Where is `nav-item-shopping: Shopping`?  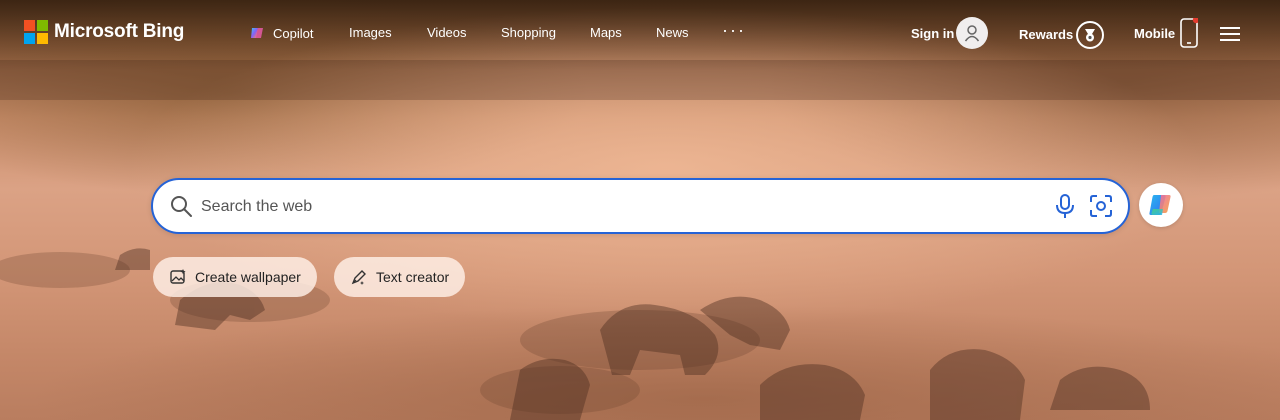 nav-item-shopping: Shopping is located at coordinates (528, 32).